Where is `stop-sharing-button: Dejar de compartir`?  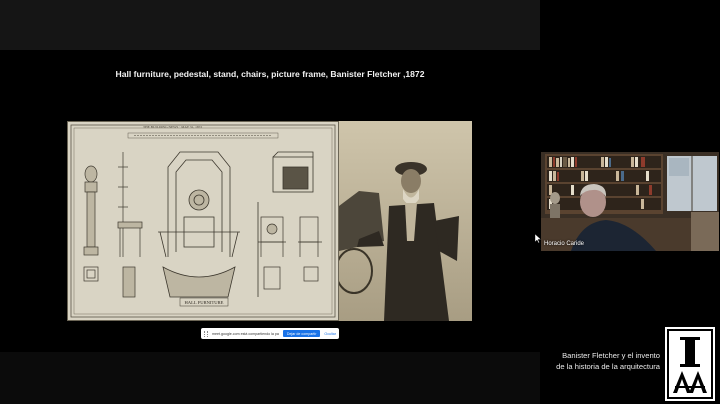
stop-sharing-button: Dejar de compartir is located at coordinates (301, 333).